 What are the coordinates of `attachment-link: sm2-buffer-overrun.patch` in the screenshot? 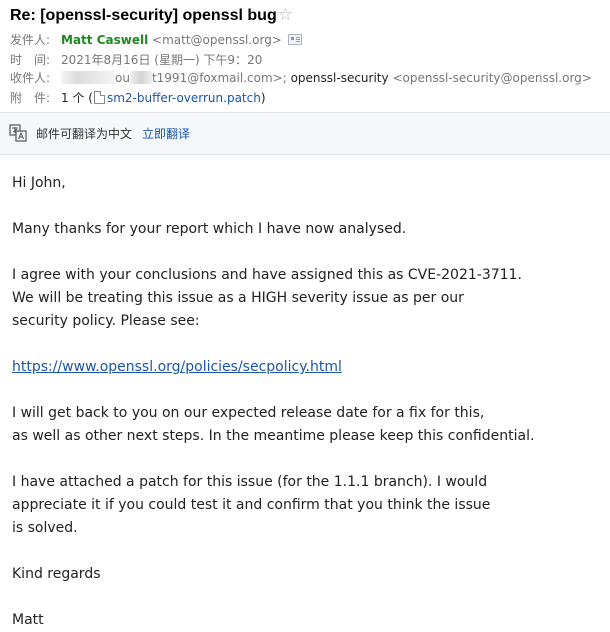 It's located at (184, 98).